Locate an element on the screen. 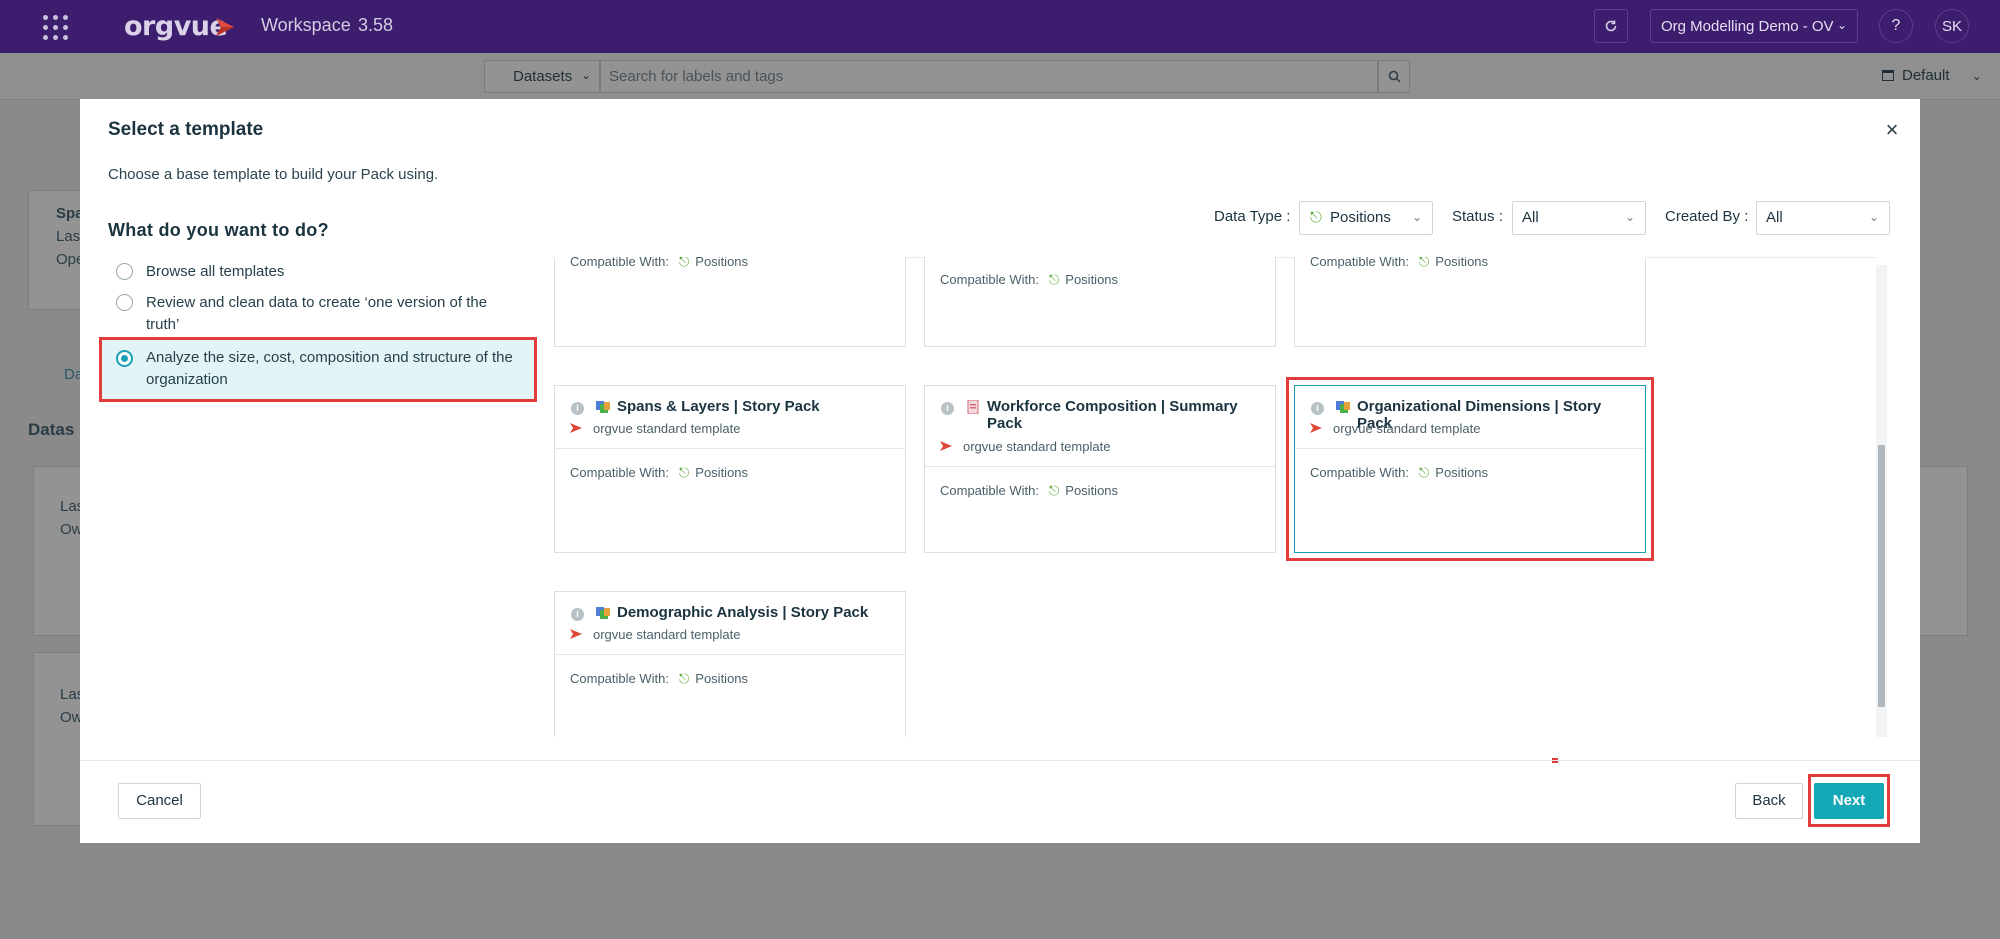 The image size is (2000, 939). cancel-button: Cancel is located at coordinates (159, 801).